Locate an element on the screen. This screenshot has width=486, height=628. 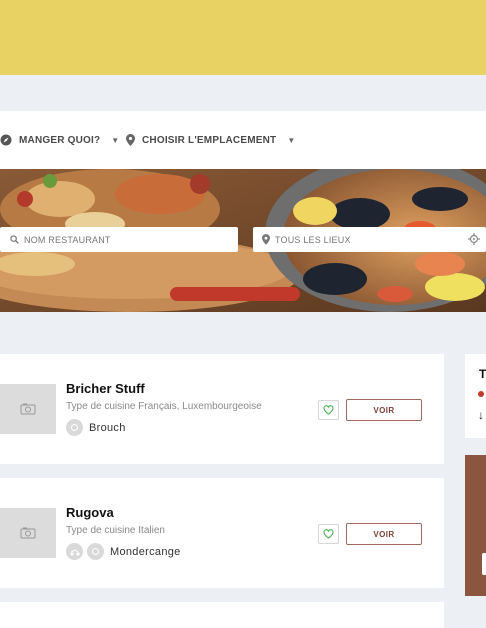
sort-arrow-icon: ↓ is located at coordinates (481, 415).